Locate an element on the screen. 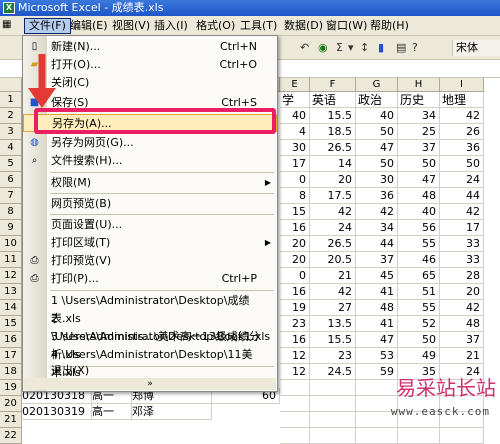 This screenshot has height=444, width=500. menu-data: 数据(D) is located at coordinates (303, 26).